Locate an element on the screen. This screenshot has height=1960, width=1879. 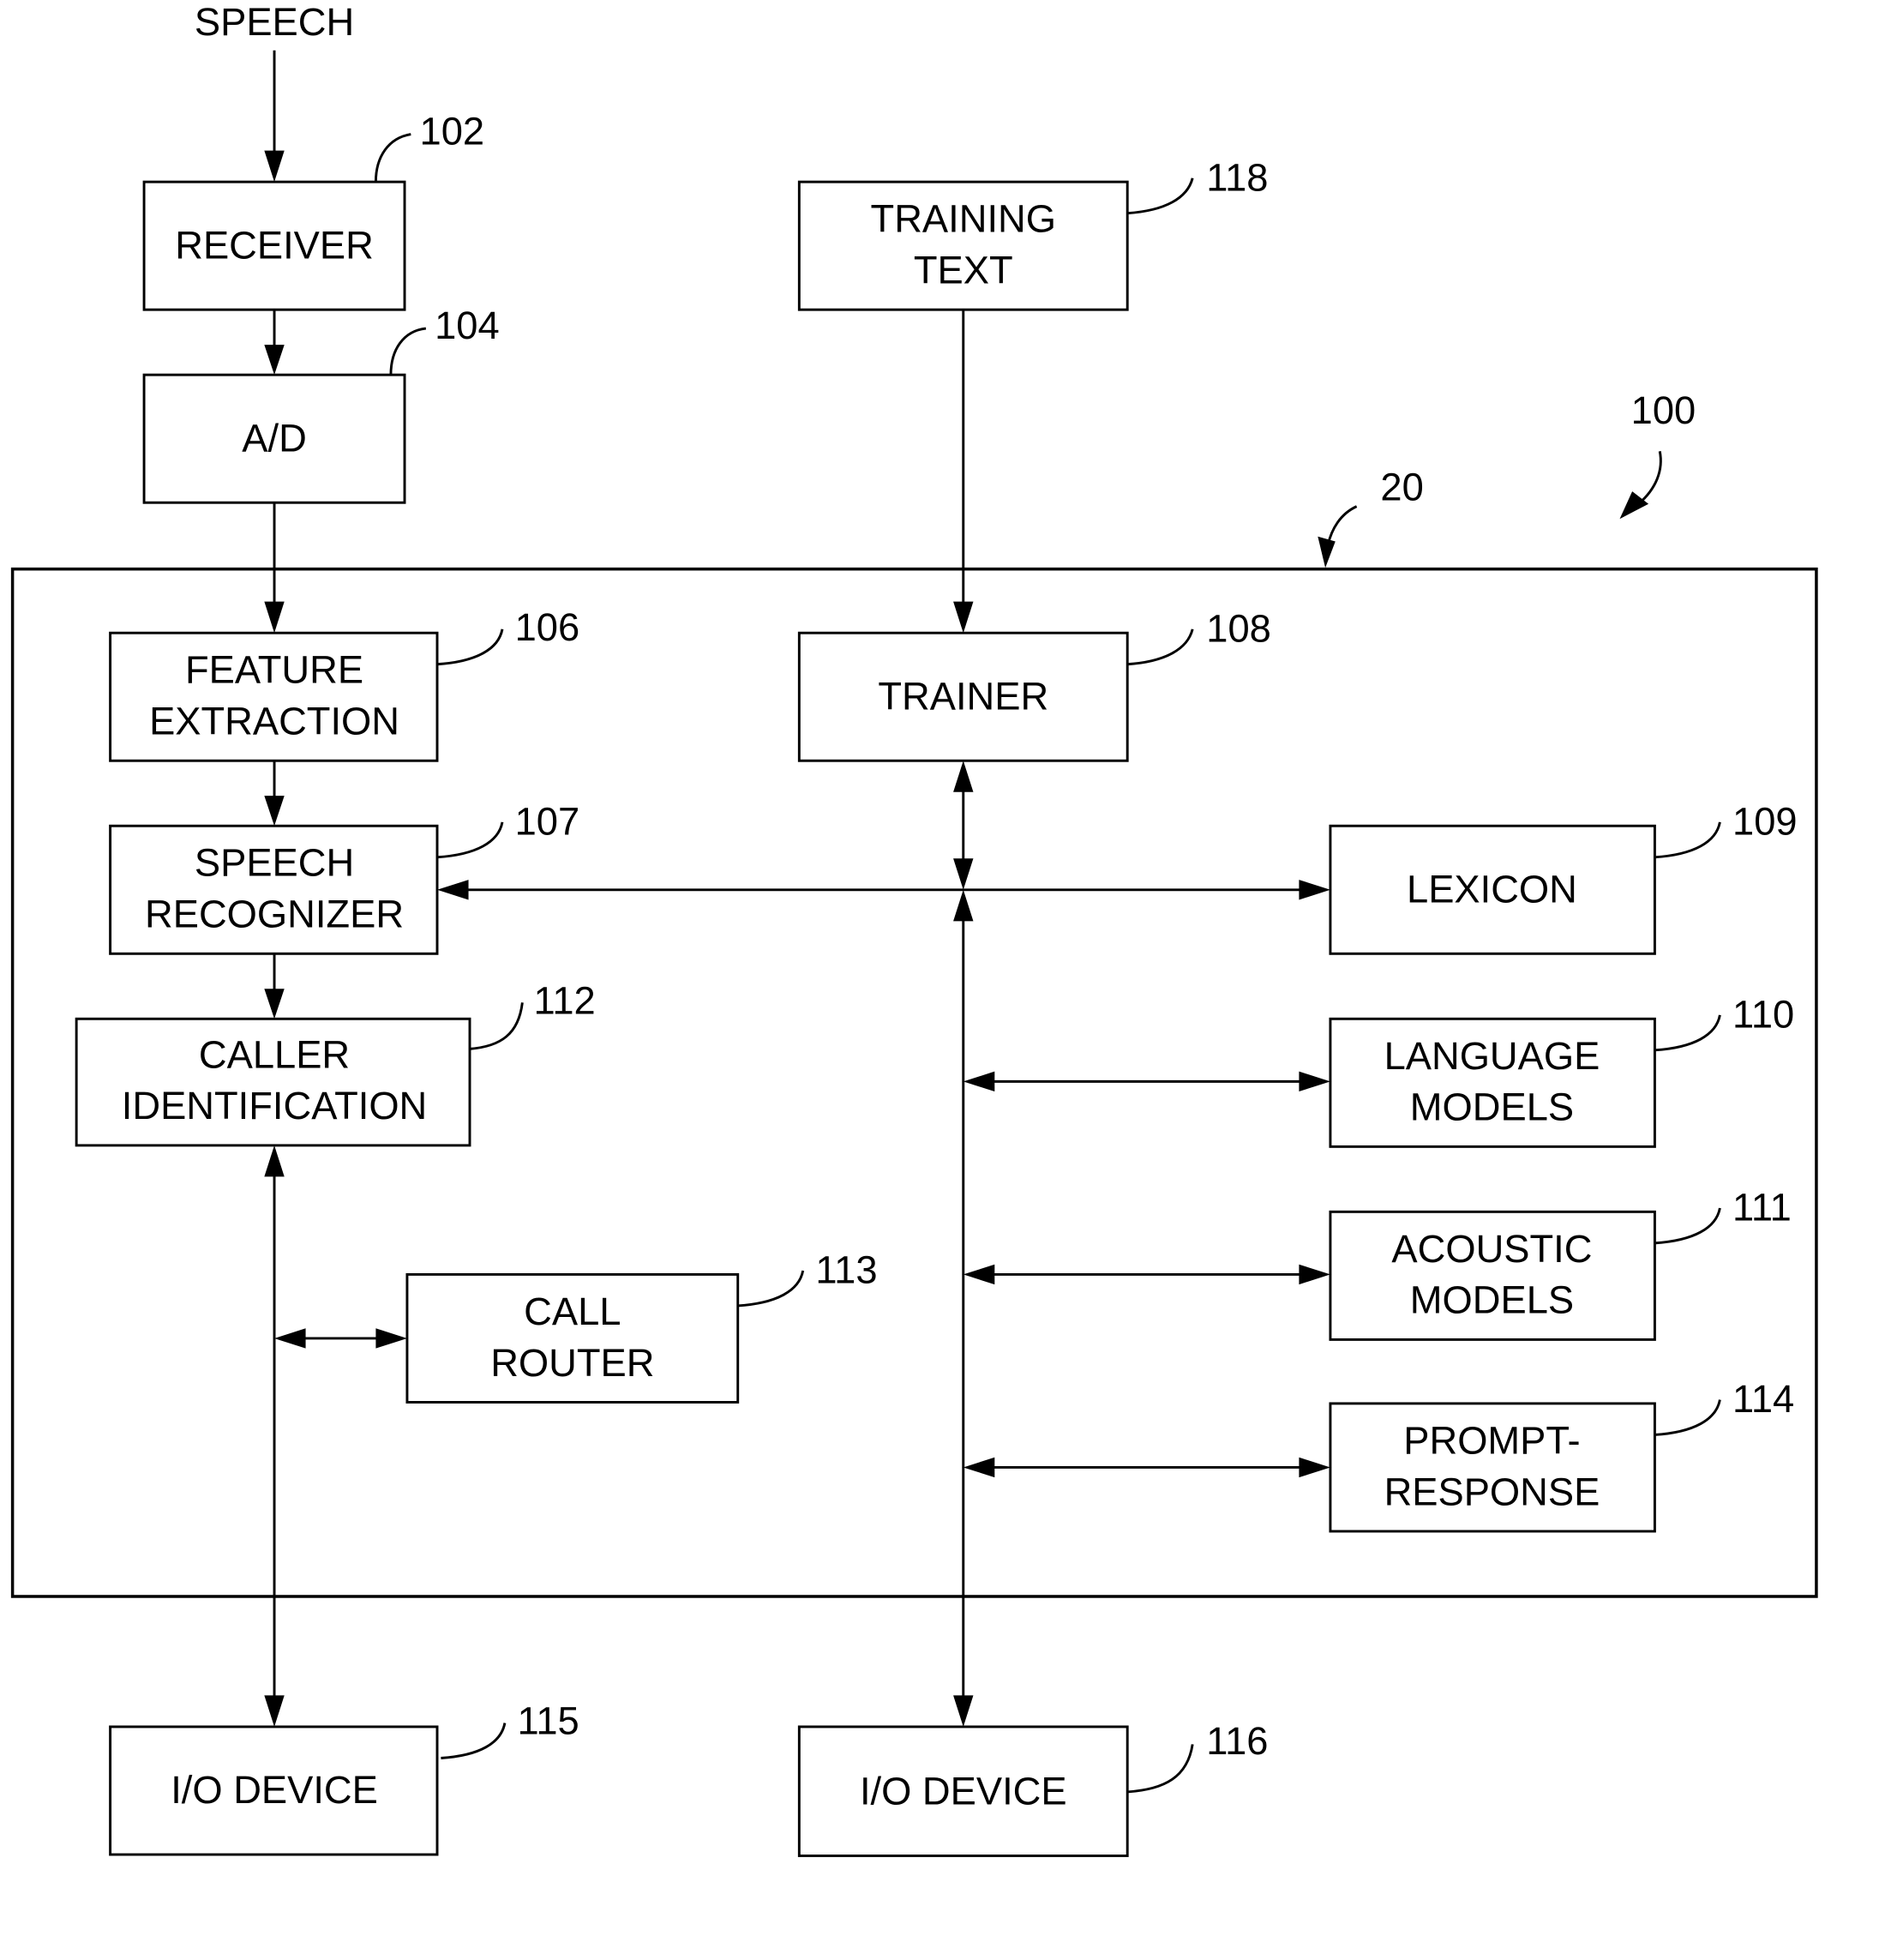
block-receiver: RECEIVER is located at coordinates (274, 246).